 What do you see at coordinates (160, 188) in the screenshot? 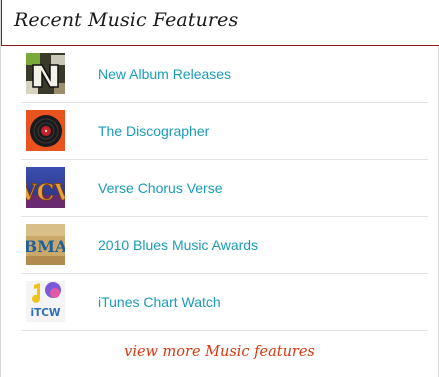
I see `item-label: Verse Chorus Verse` at bounding box center [160, 188].